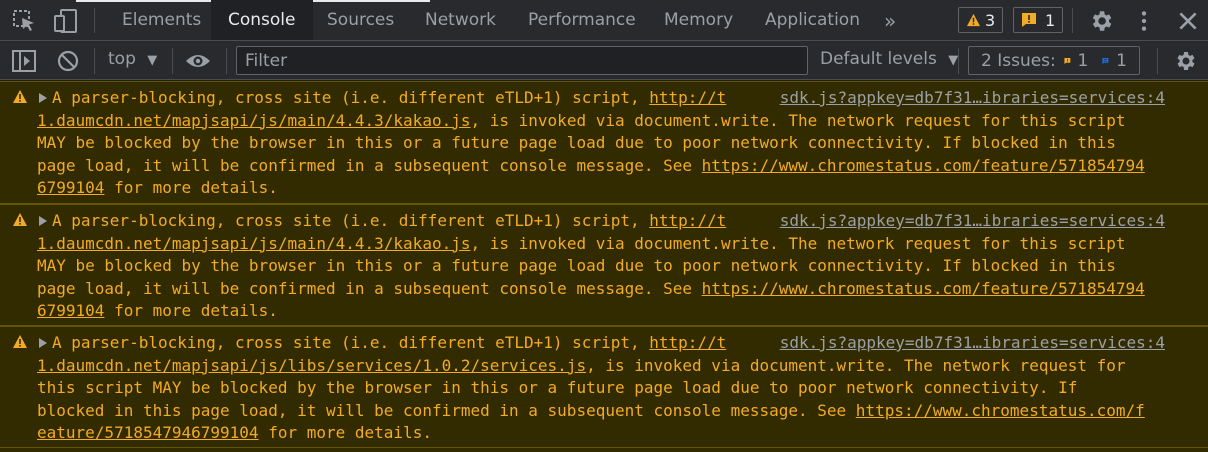 This screenshot has width=1208, height=452. What do you see at coordinates (1067, 60) in the screenshot?
I see `issue-warning-flag-icon` at bounding box center [1067, 60].